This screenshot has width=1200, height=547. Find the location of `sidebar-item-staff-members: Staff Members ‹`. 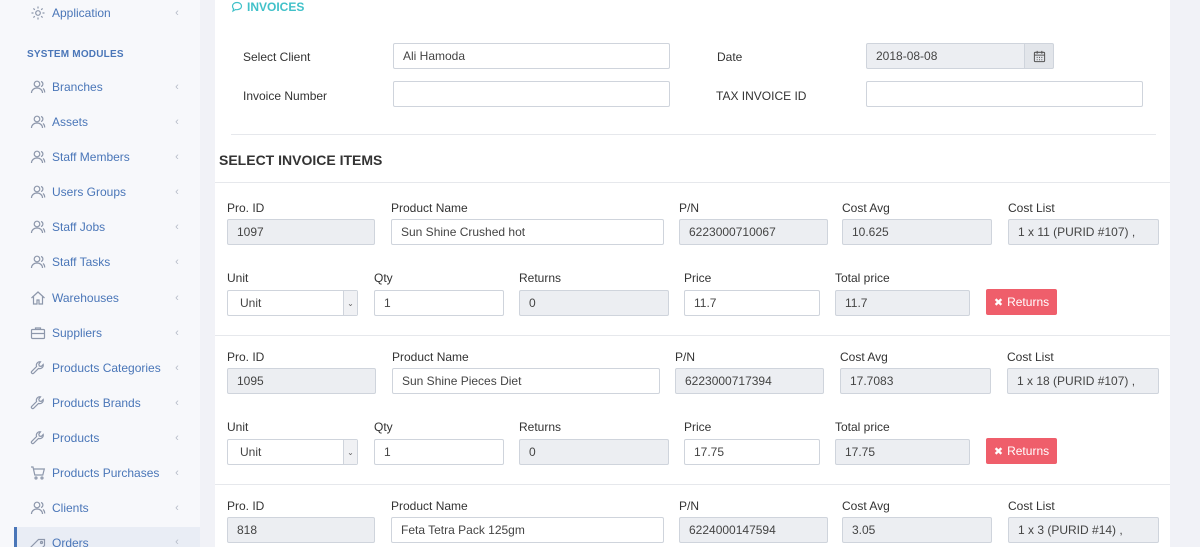

sidebar-item-staff-members: Staff Members ‹ is located at coordinates (107, 157).